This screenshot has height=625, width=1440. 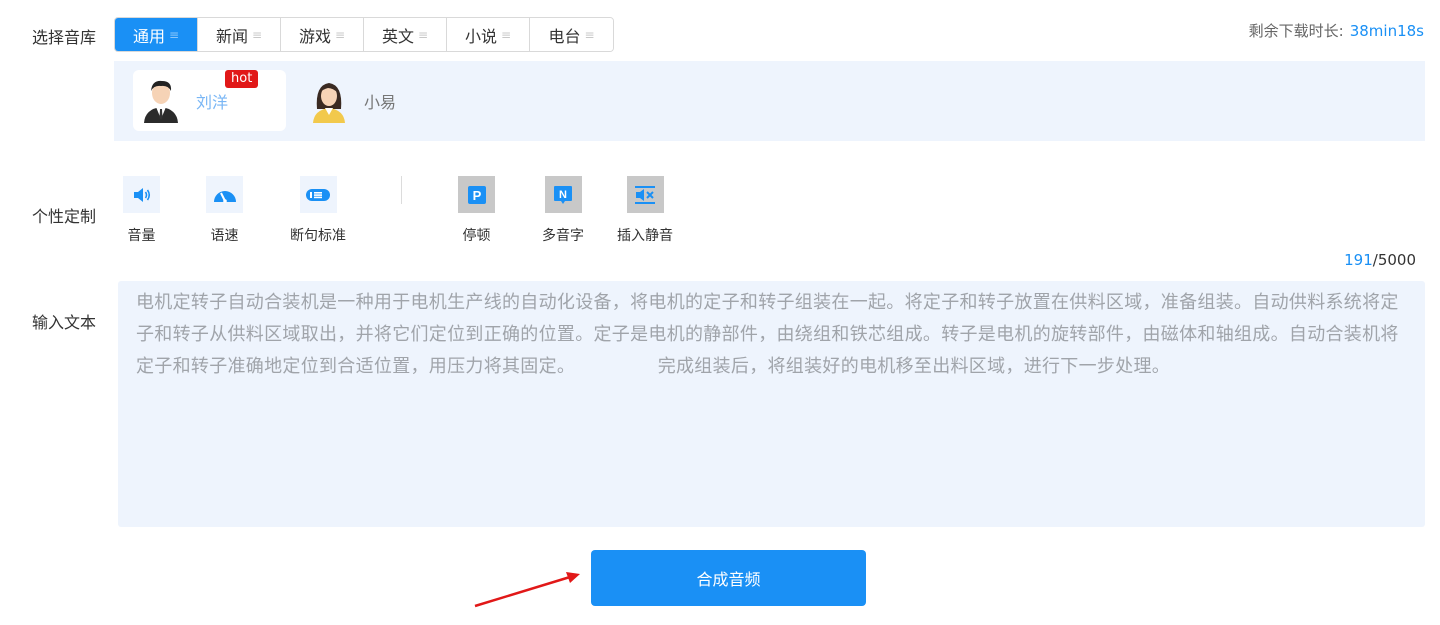 I want to click on tab-label: 游戏, so click(x=314, y=36).